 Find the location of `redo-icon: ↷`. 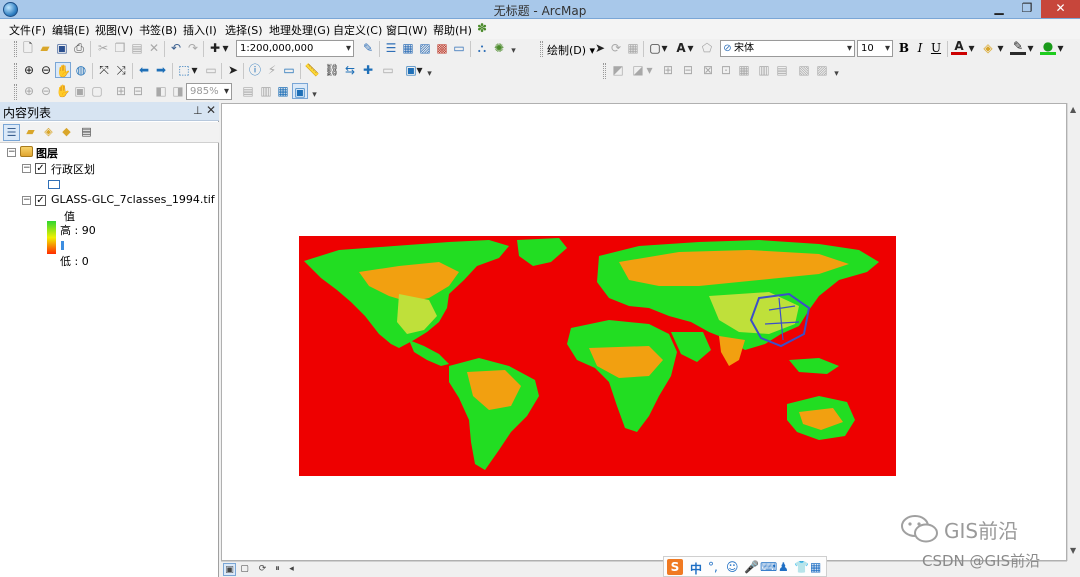

redo-icon: ↷ is located at coordinates (193, 48).